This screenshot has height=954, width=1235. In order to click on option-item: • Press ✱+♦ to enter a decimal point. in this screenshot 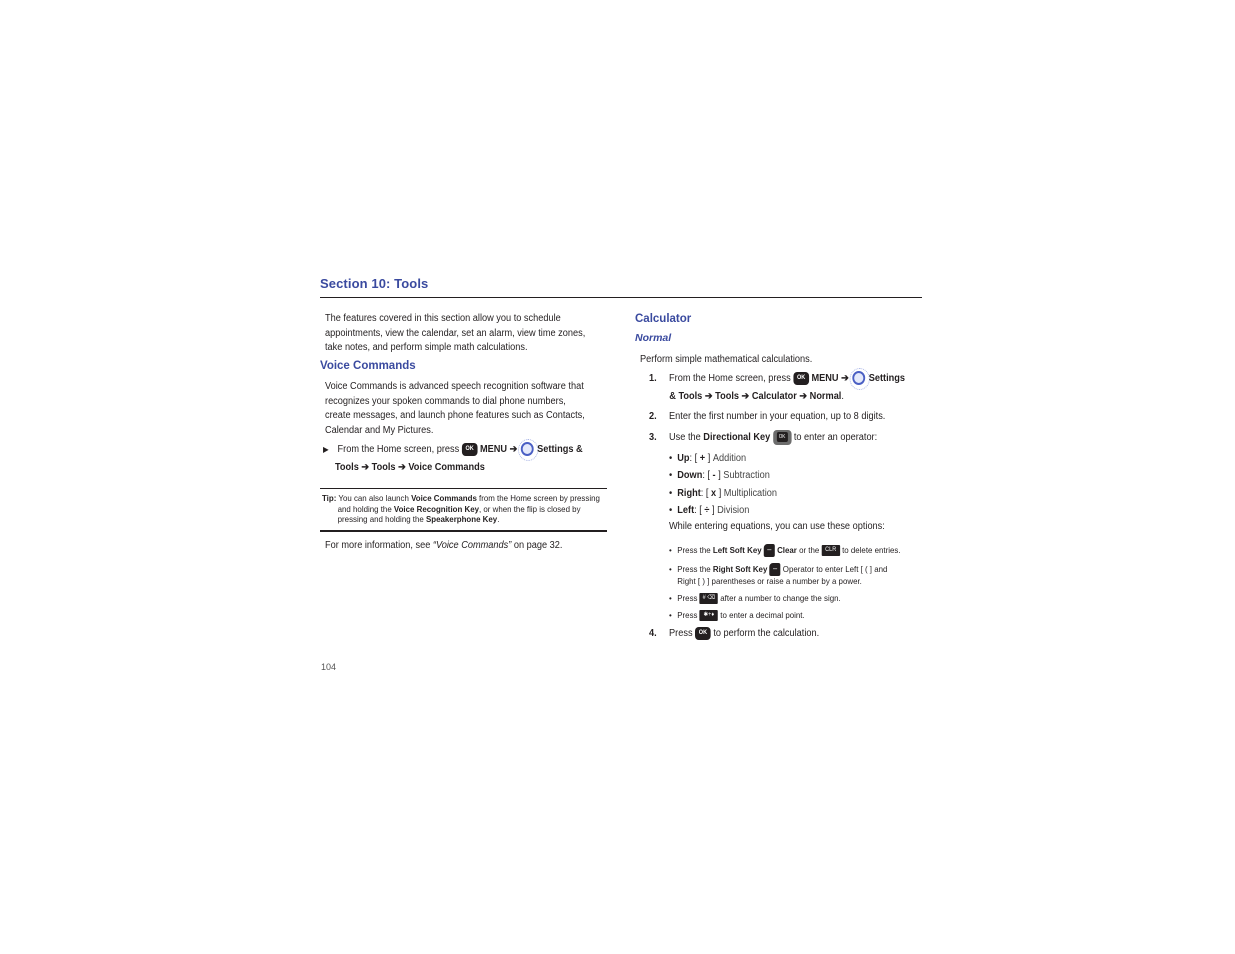, I will do `click(816, 616)`.